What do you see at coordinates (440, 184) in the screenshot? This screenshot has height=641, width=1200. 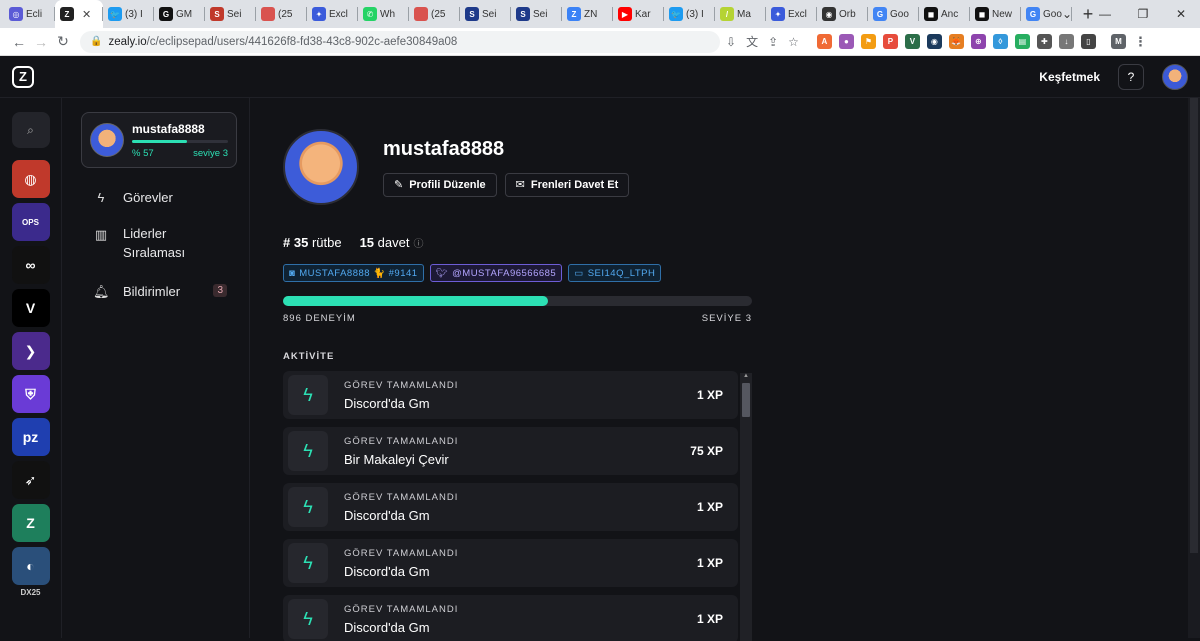 I see `edit-profile-button: ✎ Profili Düzenle` at bounding box center [440, 184].